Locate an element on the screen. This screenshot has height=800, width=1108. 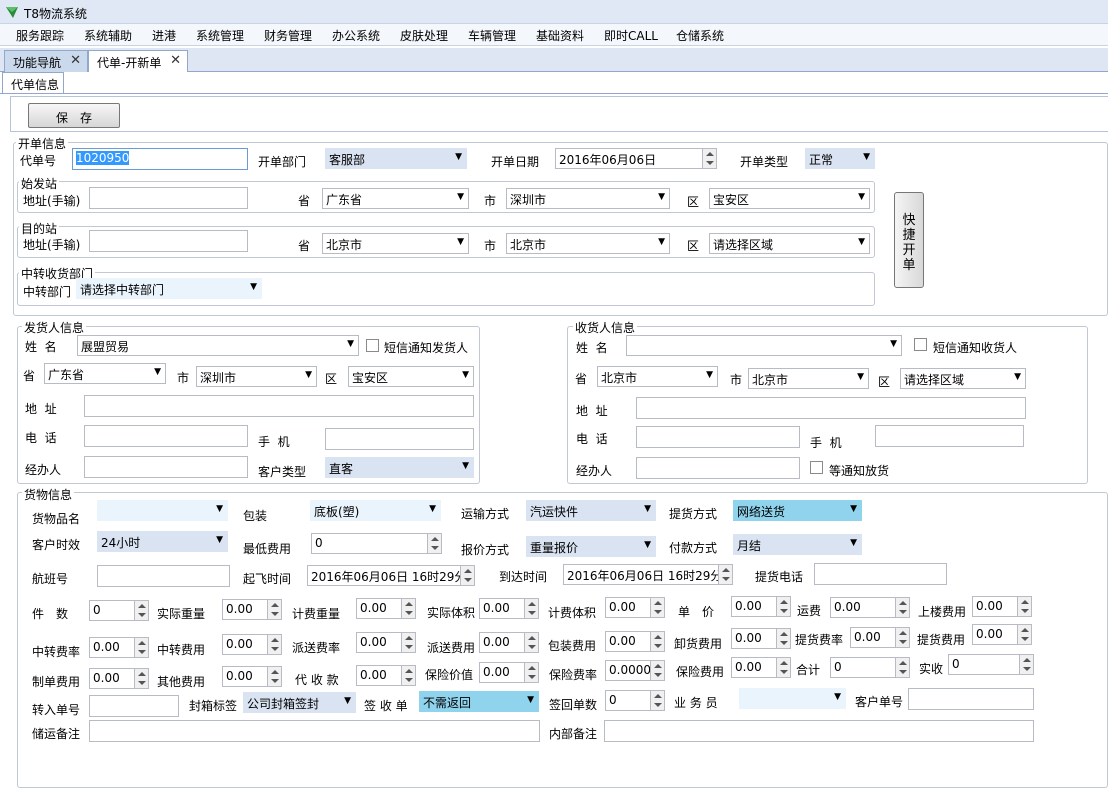
delivery-fee-input: 0.00 is located at coordinates (509, 642).